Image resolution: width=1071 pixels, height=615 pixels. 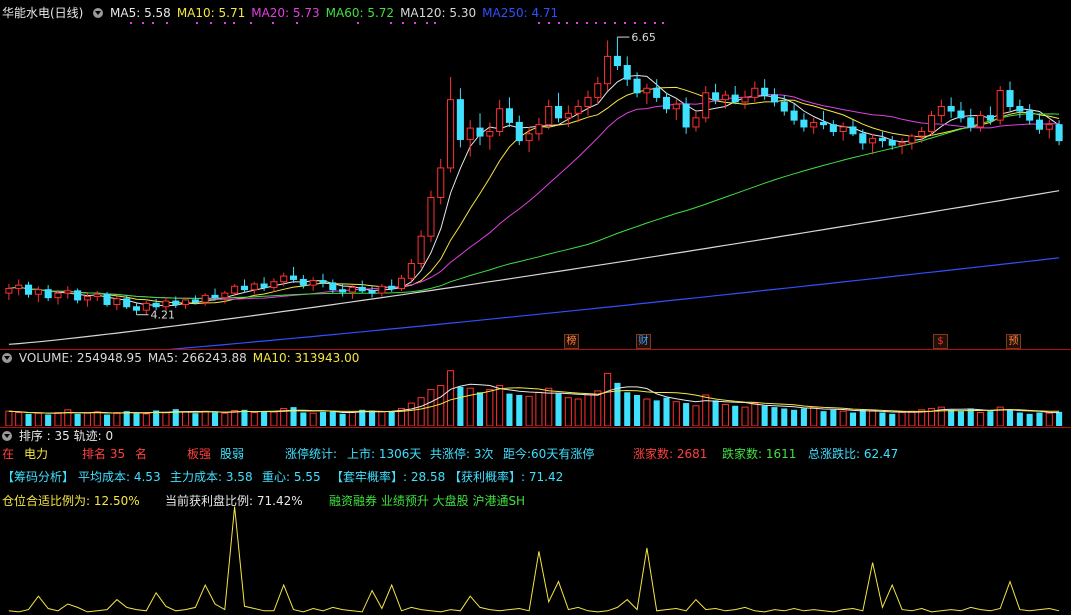 I want to click on indicator-panel-header: 排序 : 35 轨迹: 0, so click(x=60, y=436).